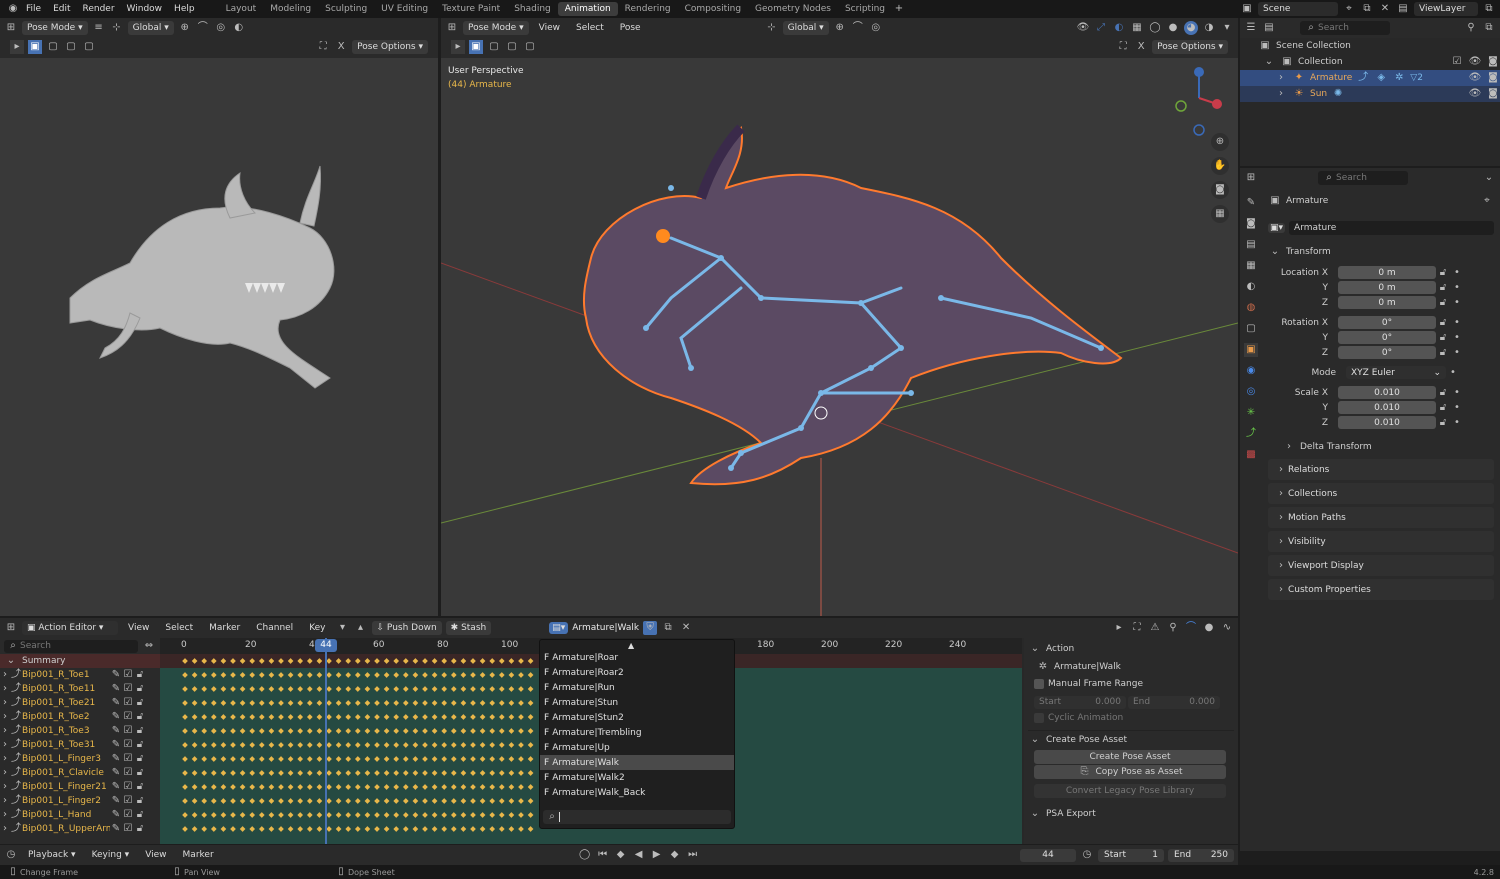  What do you see at coordinates (1493, 78) in the screenshot?
I see `armature-camera-icon: ◙` at bounding box center [1493, 78].